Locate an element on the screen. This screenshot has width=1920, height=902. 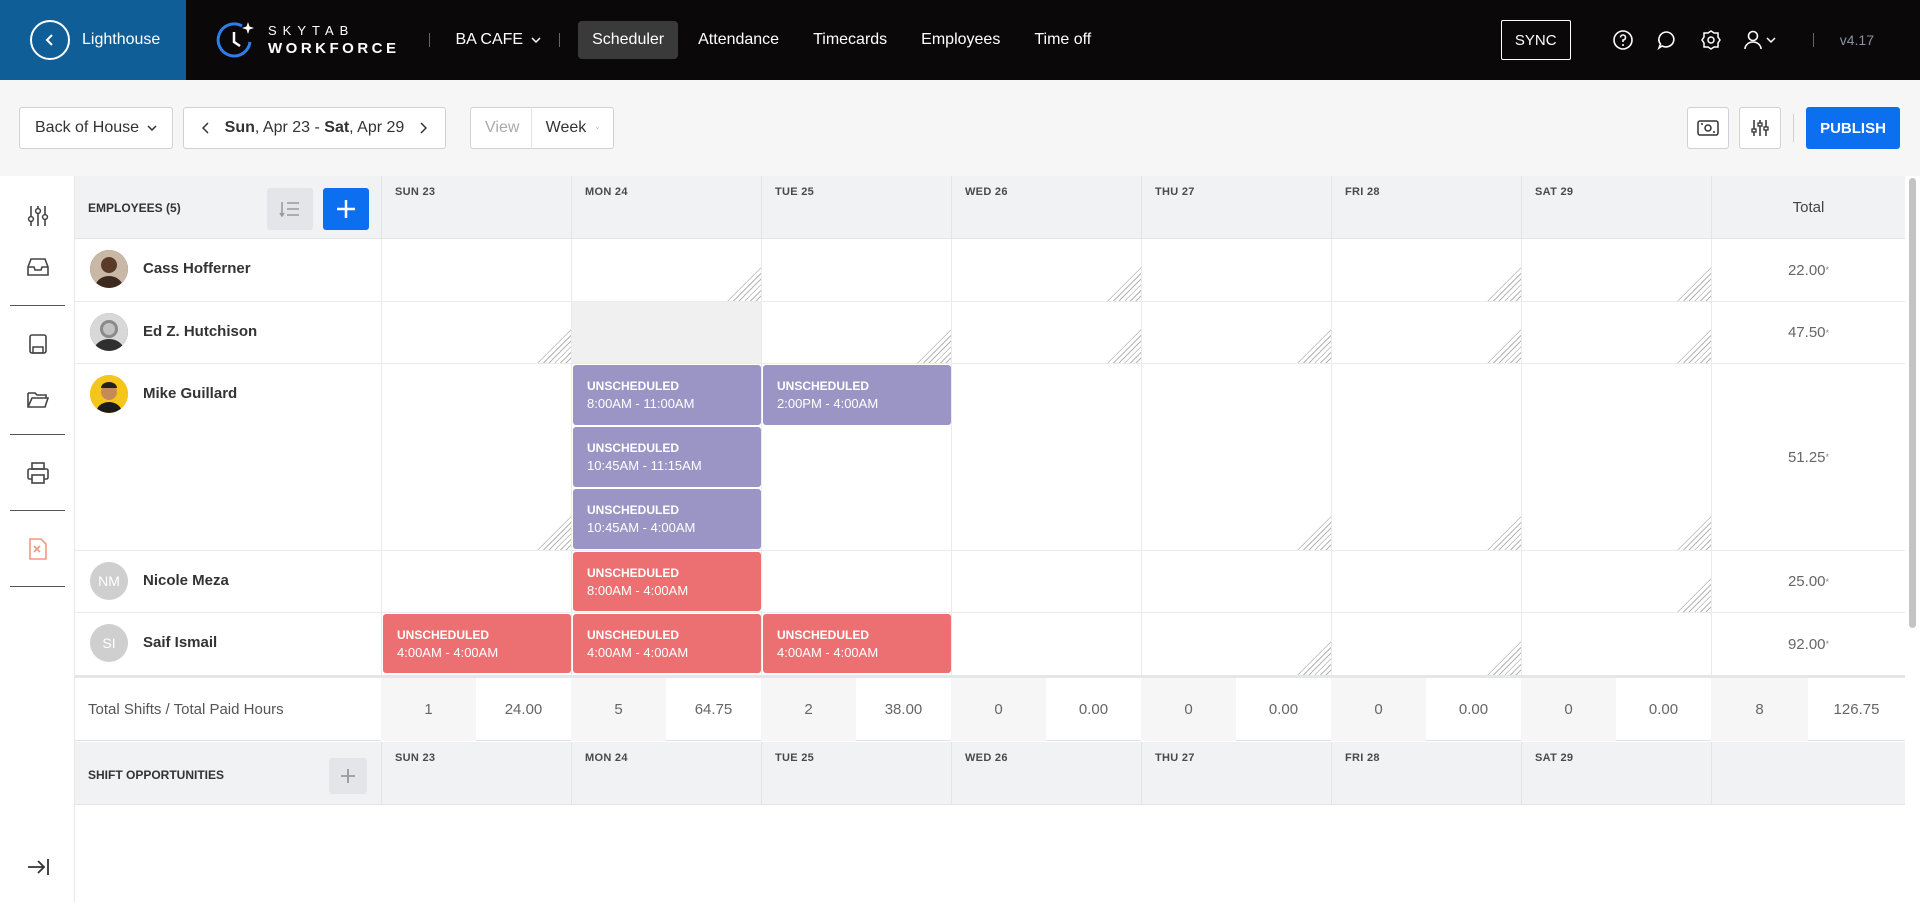
day-header: WED 26 is located at coordinates (1046, 207).